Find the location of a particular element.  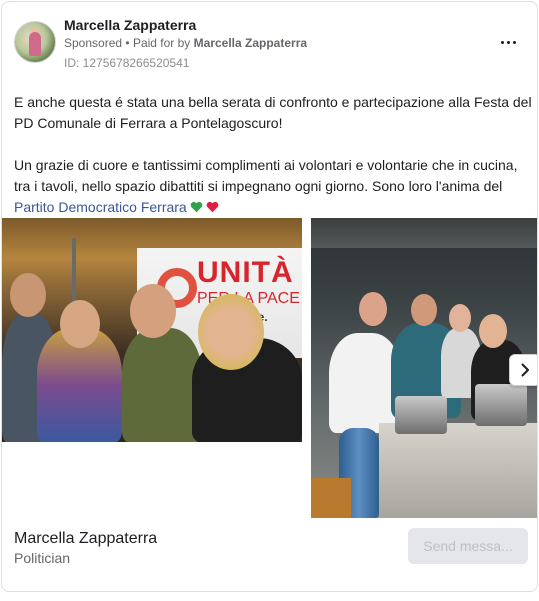

person-1-face is located at coordinates (28, 295).